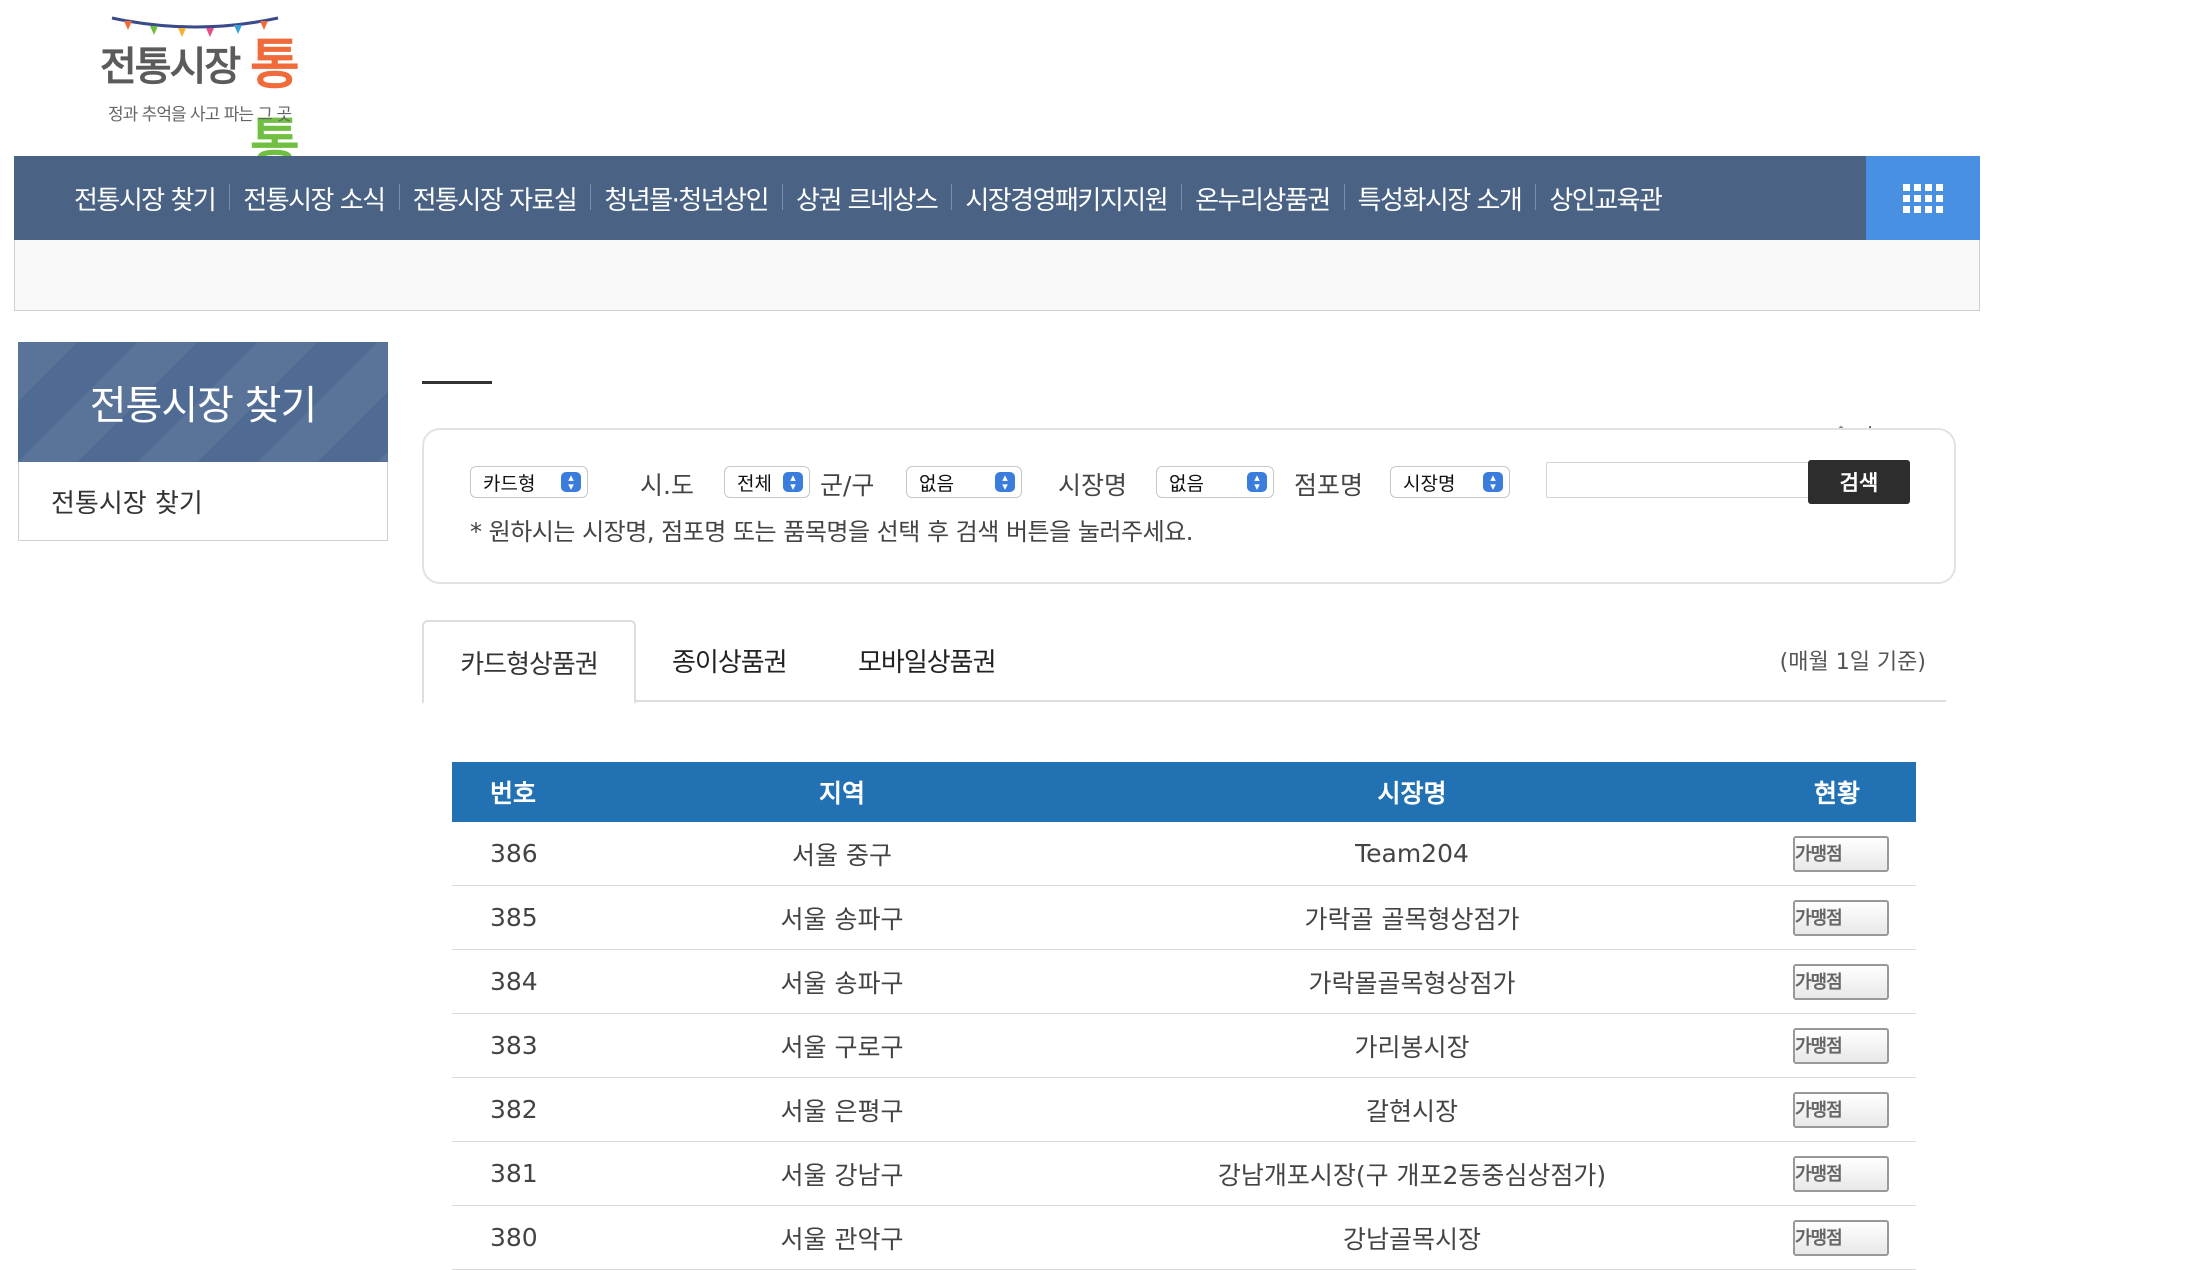 This screenshot has height=1270, width=2190. What do you see at coordinates (1412, 854) in the screenshot?
I see `cell-market: Team204` at bounding box center [1412, 854].